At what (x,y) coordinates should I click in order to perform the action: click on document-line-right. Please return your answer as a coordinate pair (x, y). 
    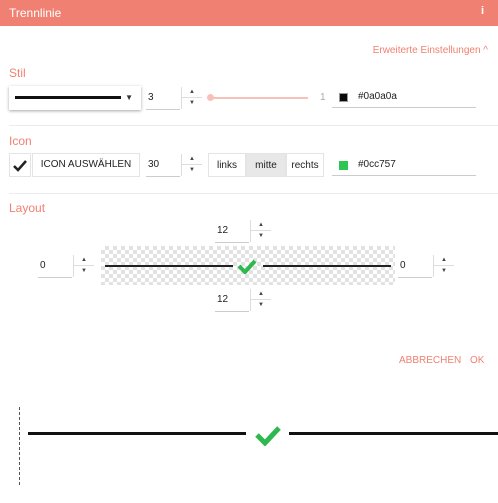
    Looking at the image, I should click on (393, 433).